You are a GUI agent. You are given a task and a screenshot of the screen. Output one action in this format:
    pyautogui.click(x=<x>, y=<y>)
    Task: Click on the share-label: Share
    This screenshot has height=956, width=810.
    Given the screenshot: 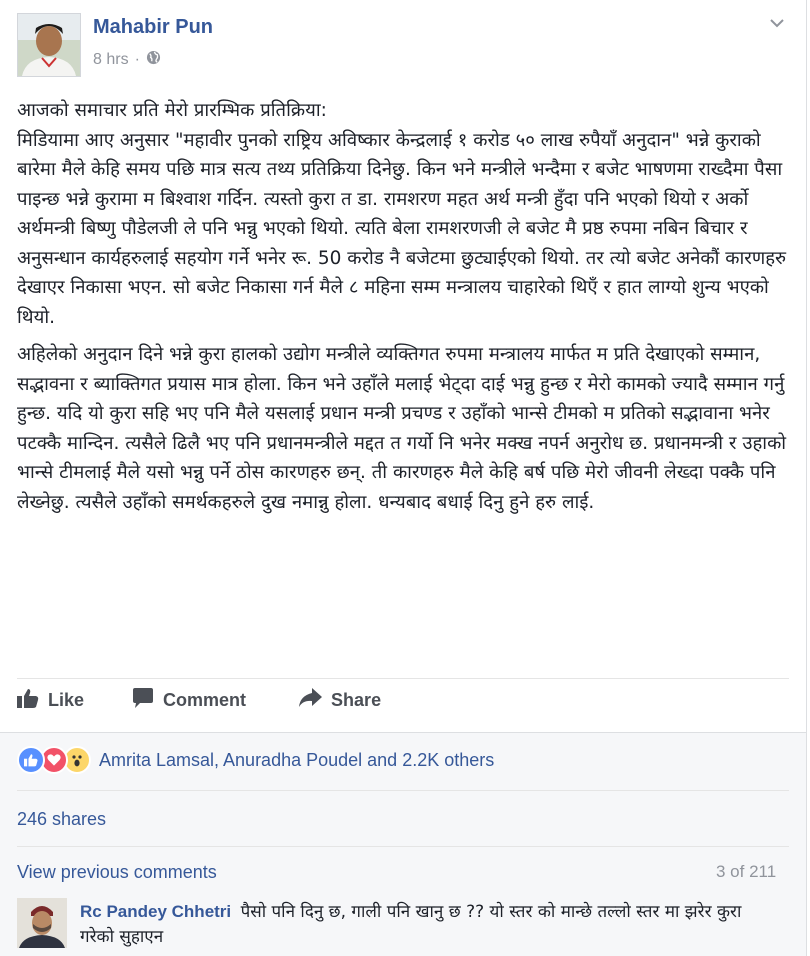 What is the action you would take?
    pyautogui.click(x=356, y=700)
    